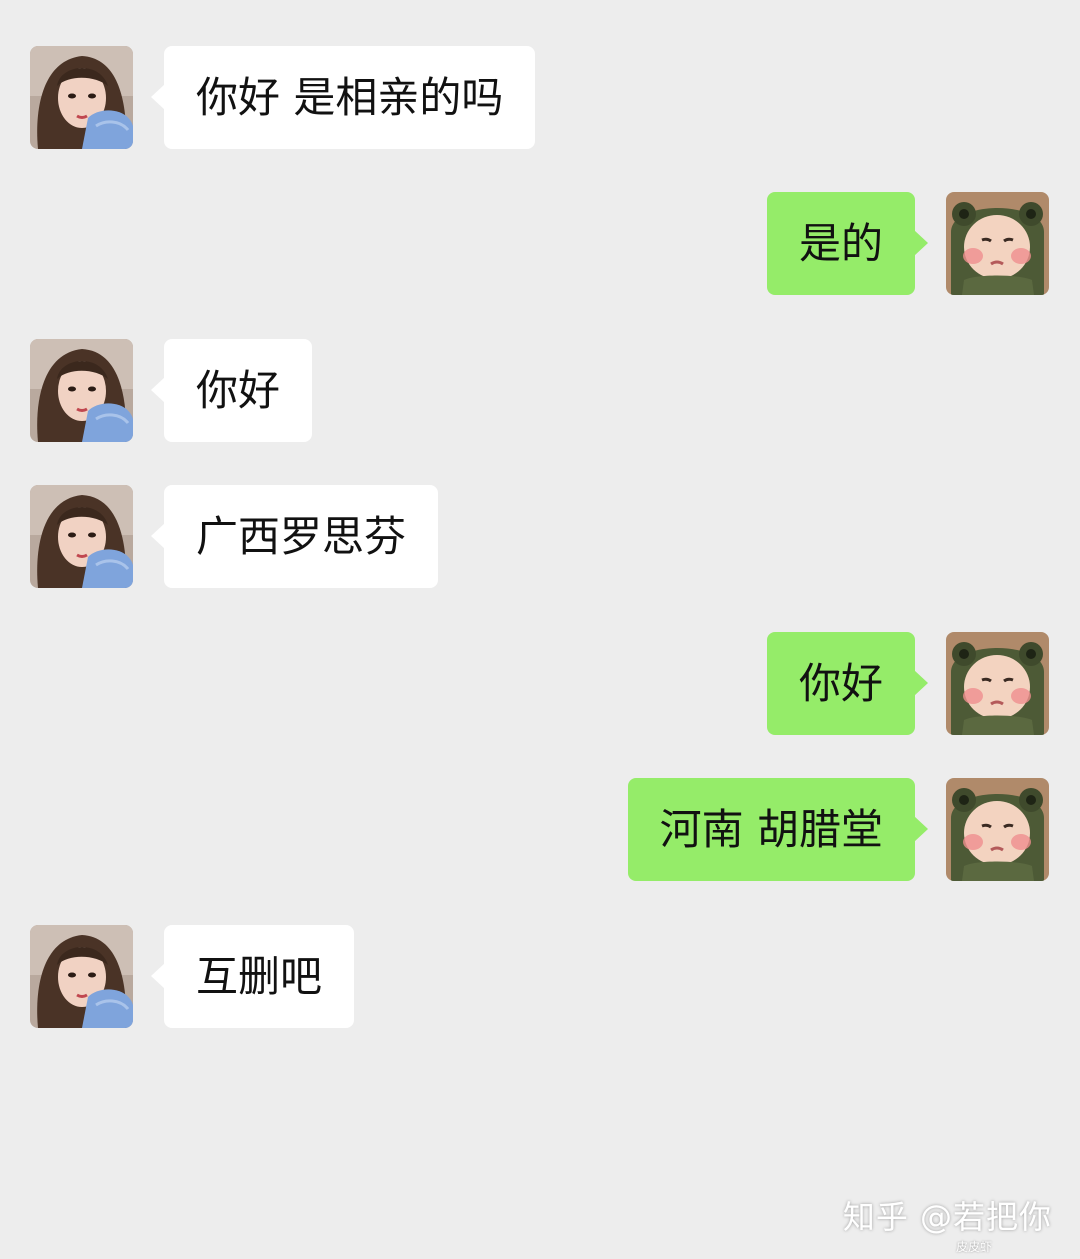  I want to click on message-bubble-incoming: 你好 是相亲的吗, so click(343, 97).